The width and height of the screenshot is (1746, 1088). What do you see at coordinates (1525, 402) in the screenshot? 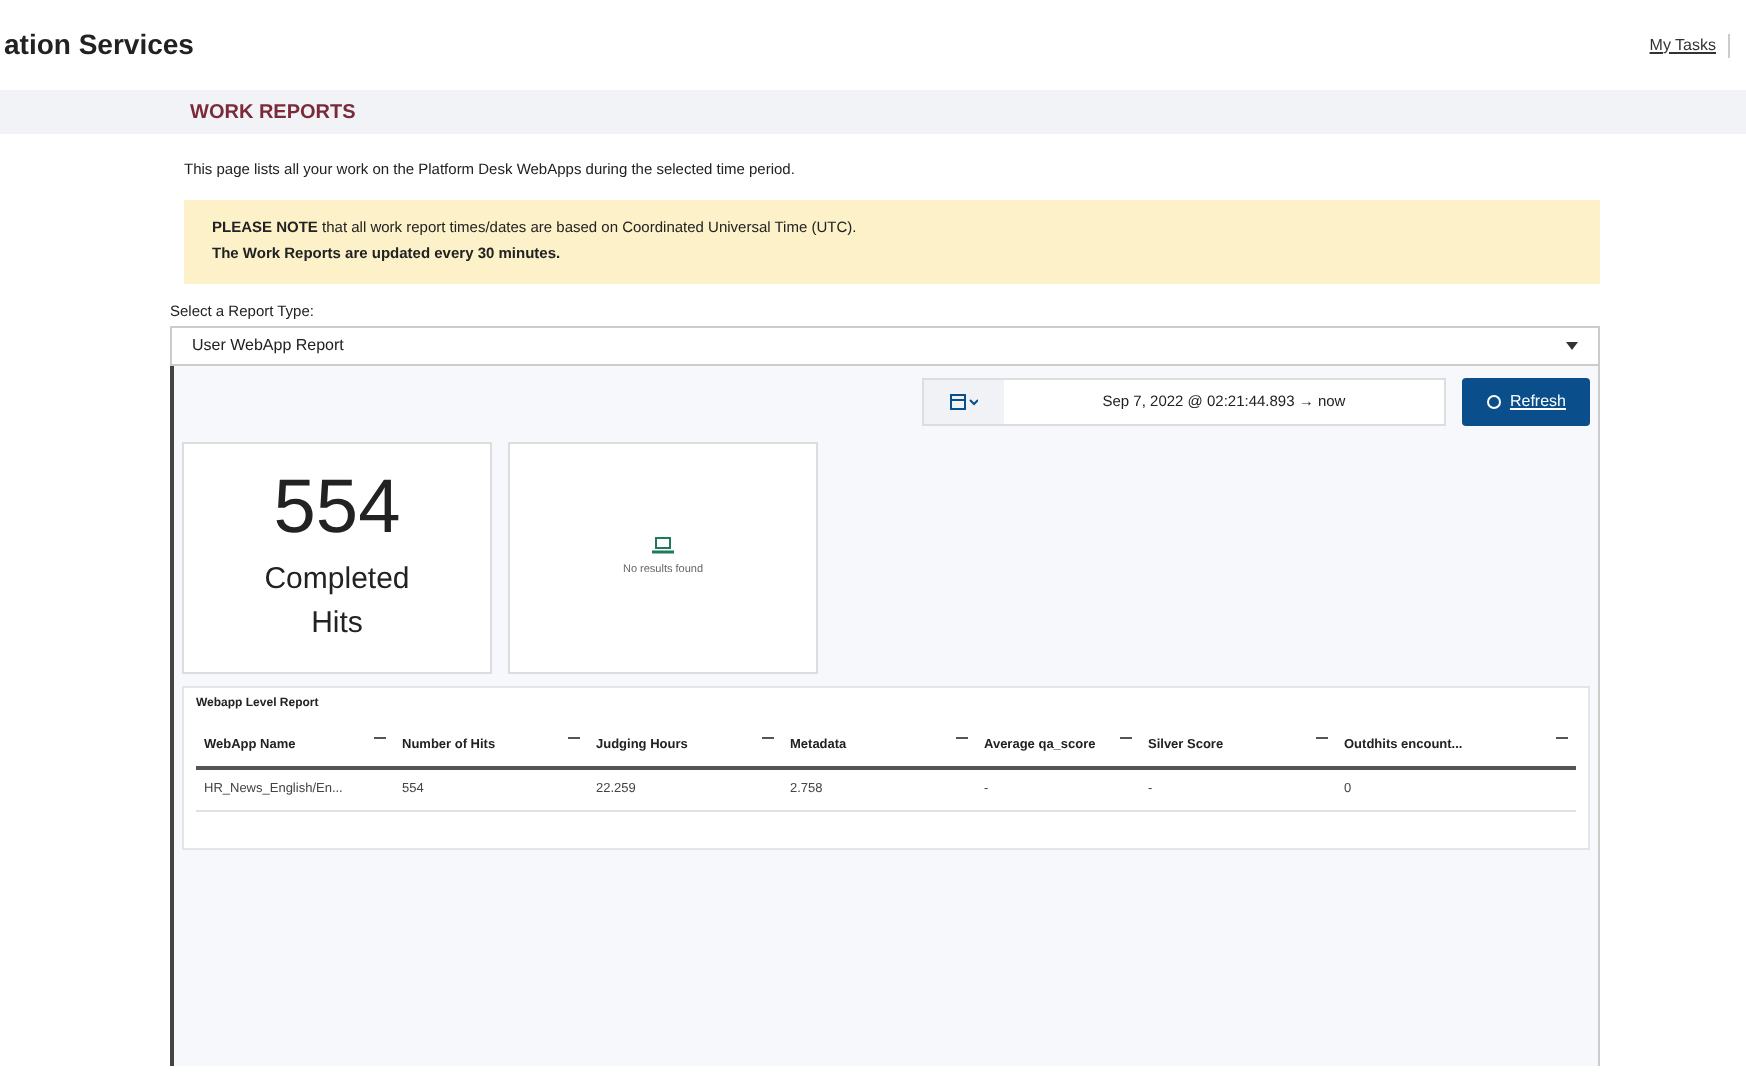
I see `refresh-button: Refresh` at bounding box center [1525, 402].